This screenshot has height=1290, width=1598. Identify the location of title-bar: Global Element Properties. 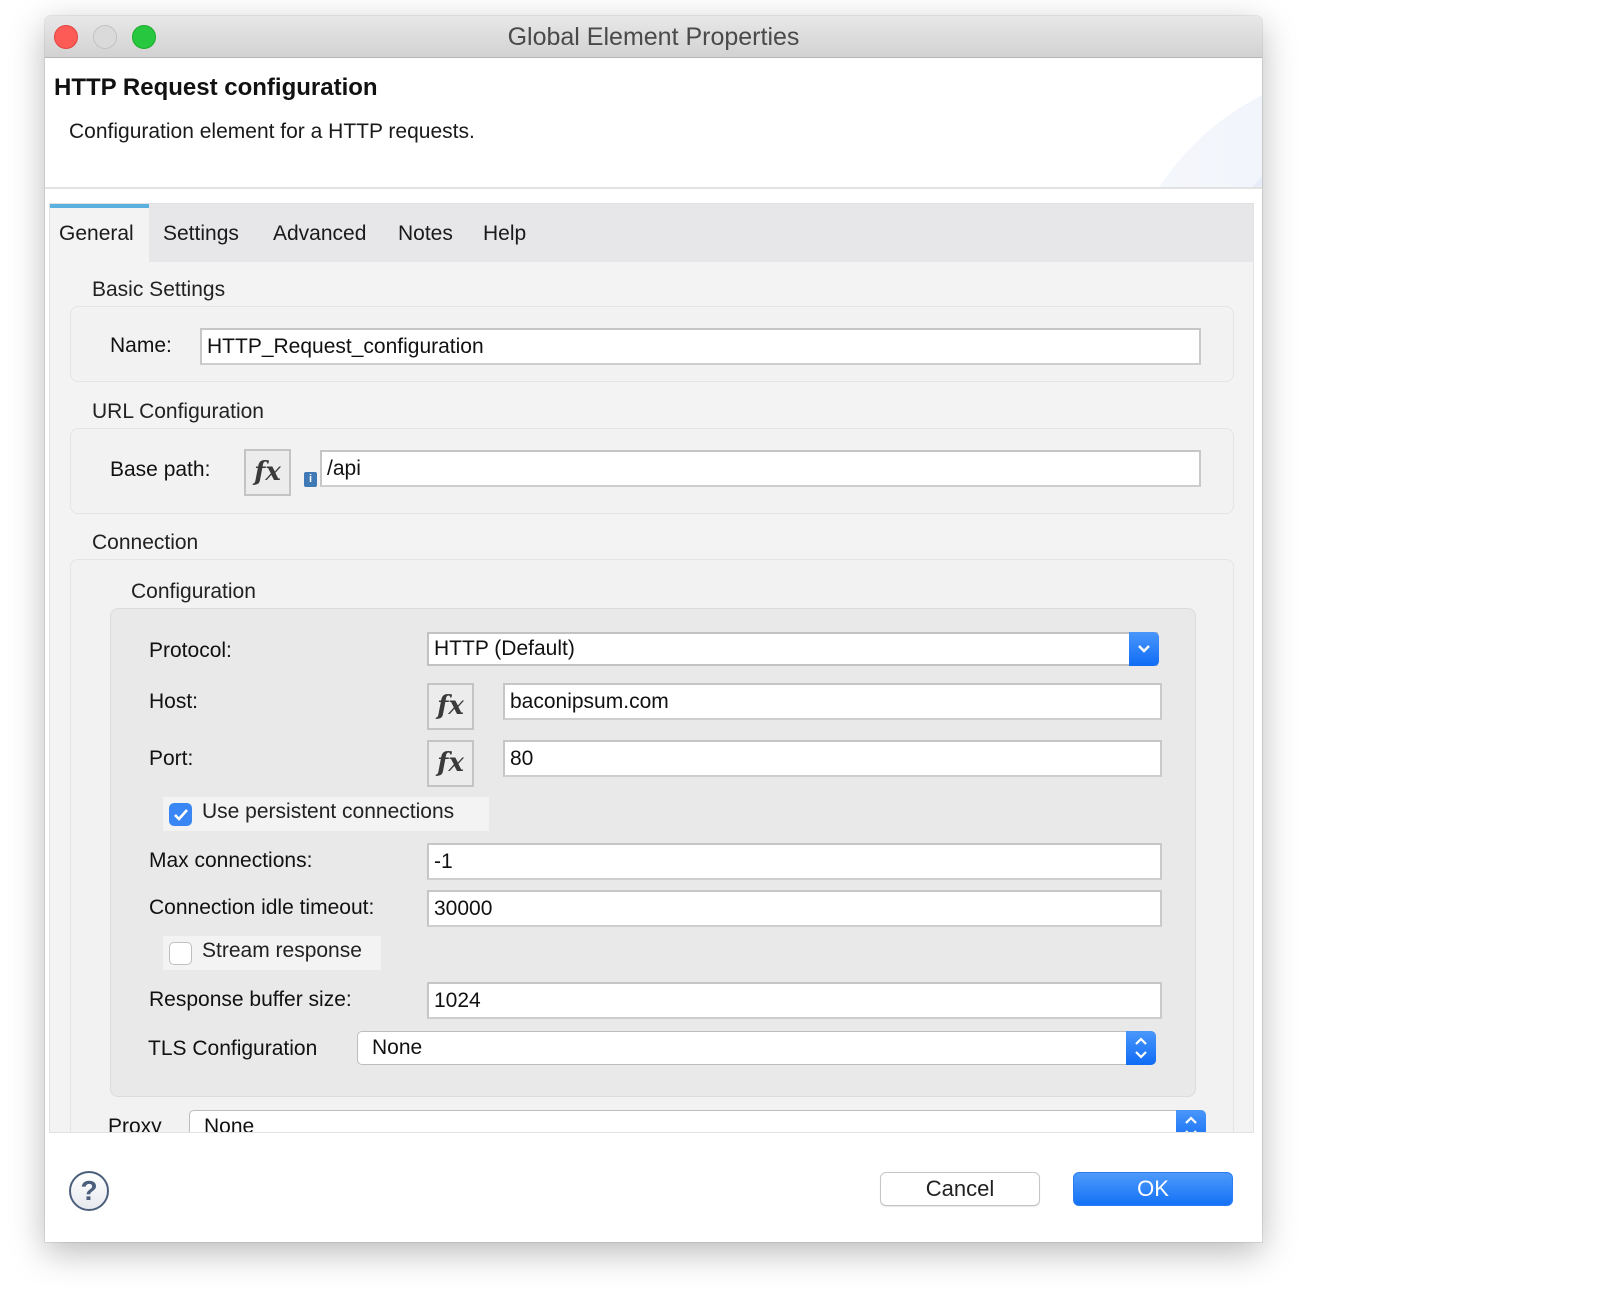
(653, 37).